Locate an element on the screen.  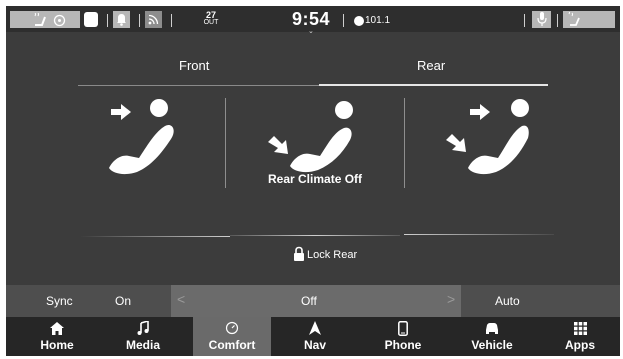
music-note-icon is located at coordinates (143, 328).